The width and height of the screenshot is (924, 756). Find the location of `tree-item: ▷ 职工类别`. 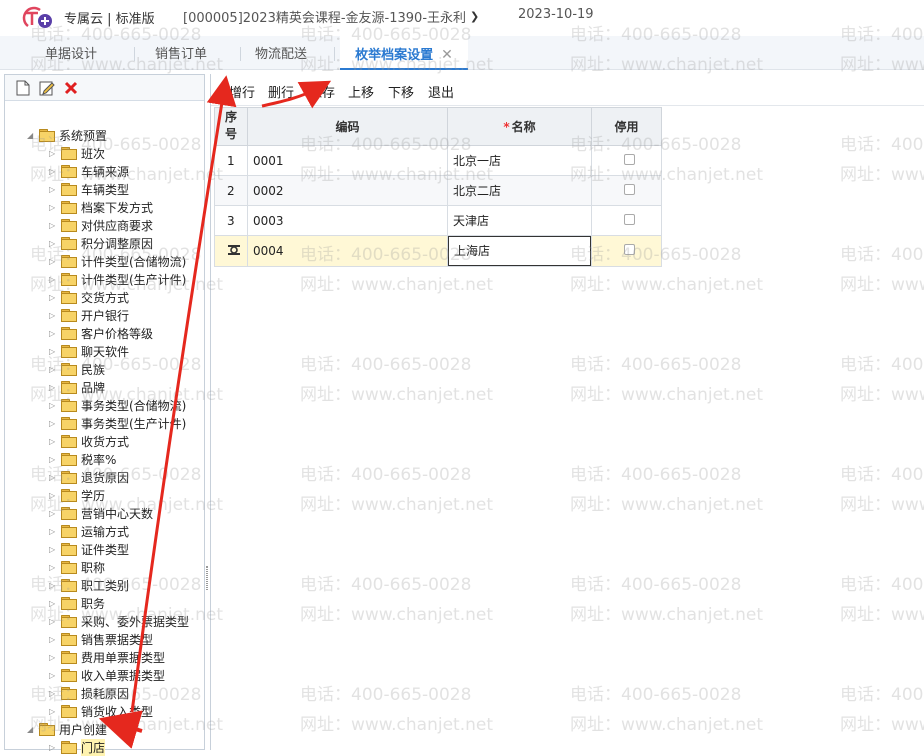

tree-item: ▷ 职工类别 is located at coordinates (89, 585).